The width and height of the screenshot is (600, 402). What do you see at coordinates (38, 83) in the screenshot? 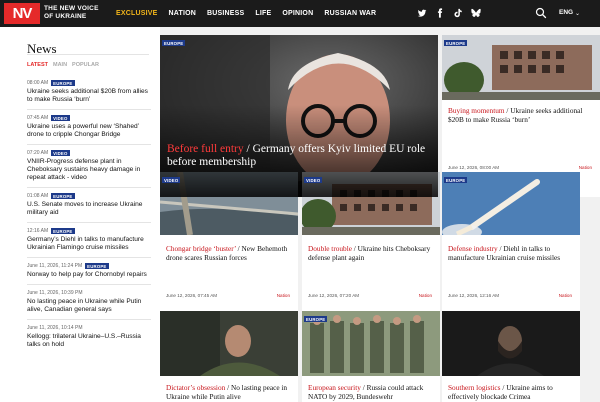
I see `news-time: 08:00 AM` at bounding box center [38, 83].